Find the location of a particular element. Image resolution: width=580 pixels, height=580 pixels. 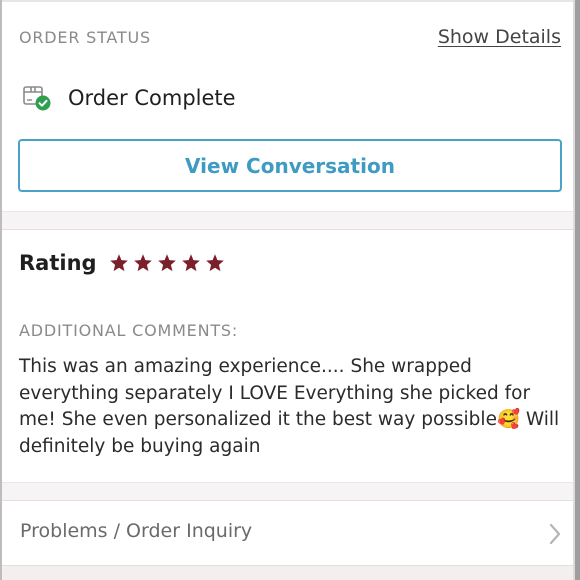

box-check-icon is located at coordinates (37, 98).